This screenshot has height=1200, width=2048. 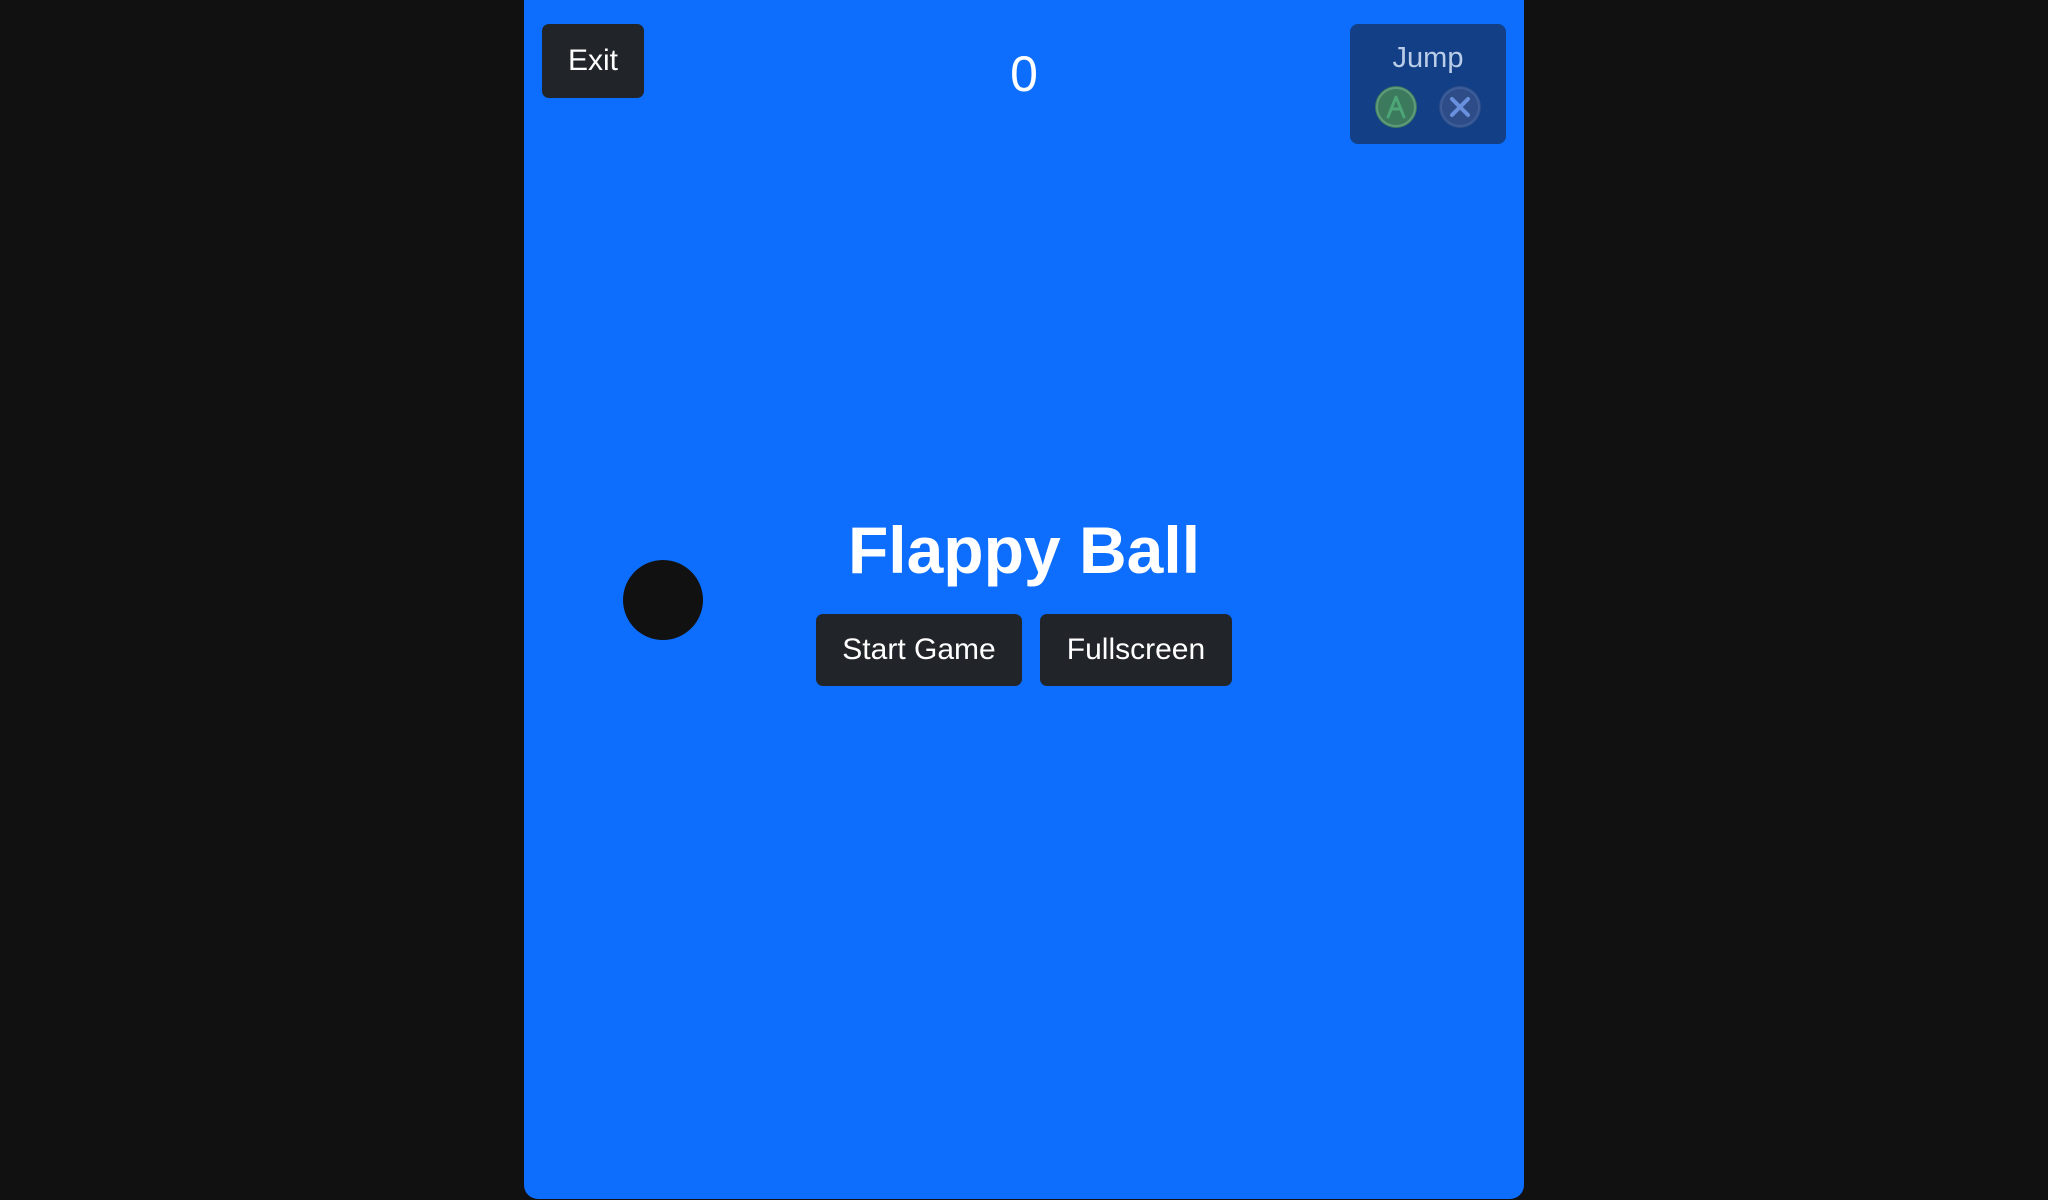 I want to click on gamepad-a-button-icon, so click(x=1396, y=107).